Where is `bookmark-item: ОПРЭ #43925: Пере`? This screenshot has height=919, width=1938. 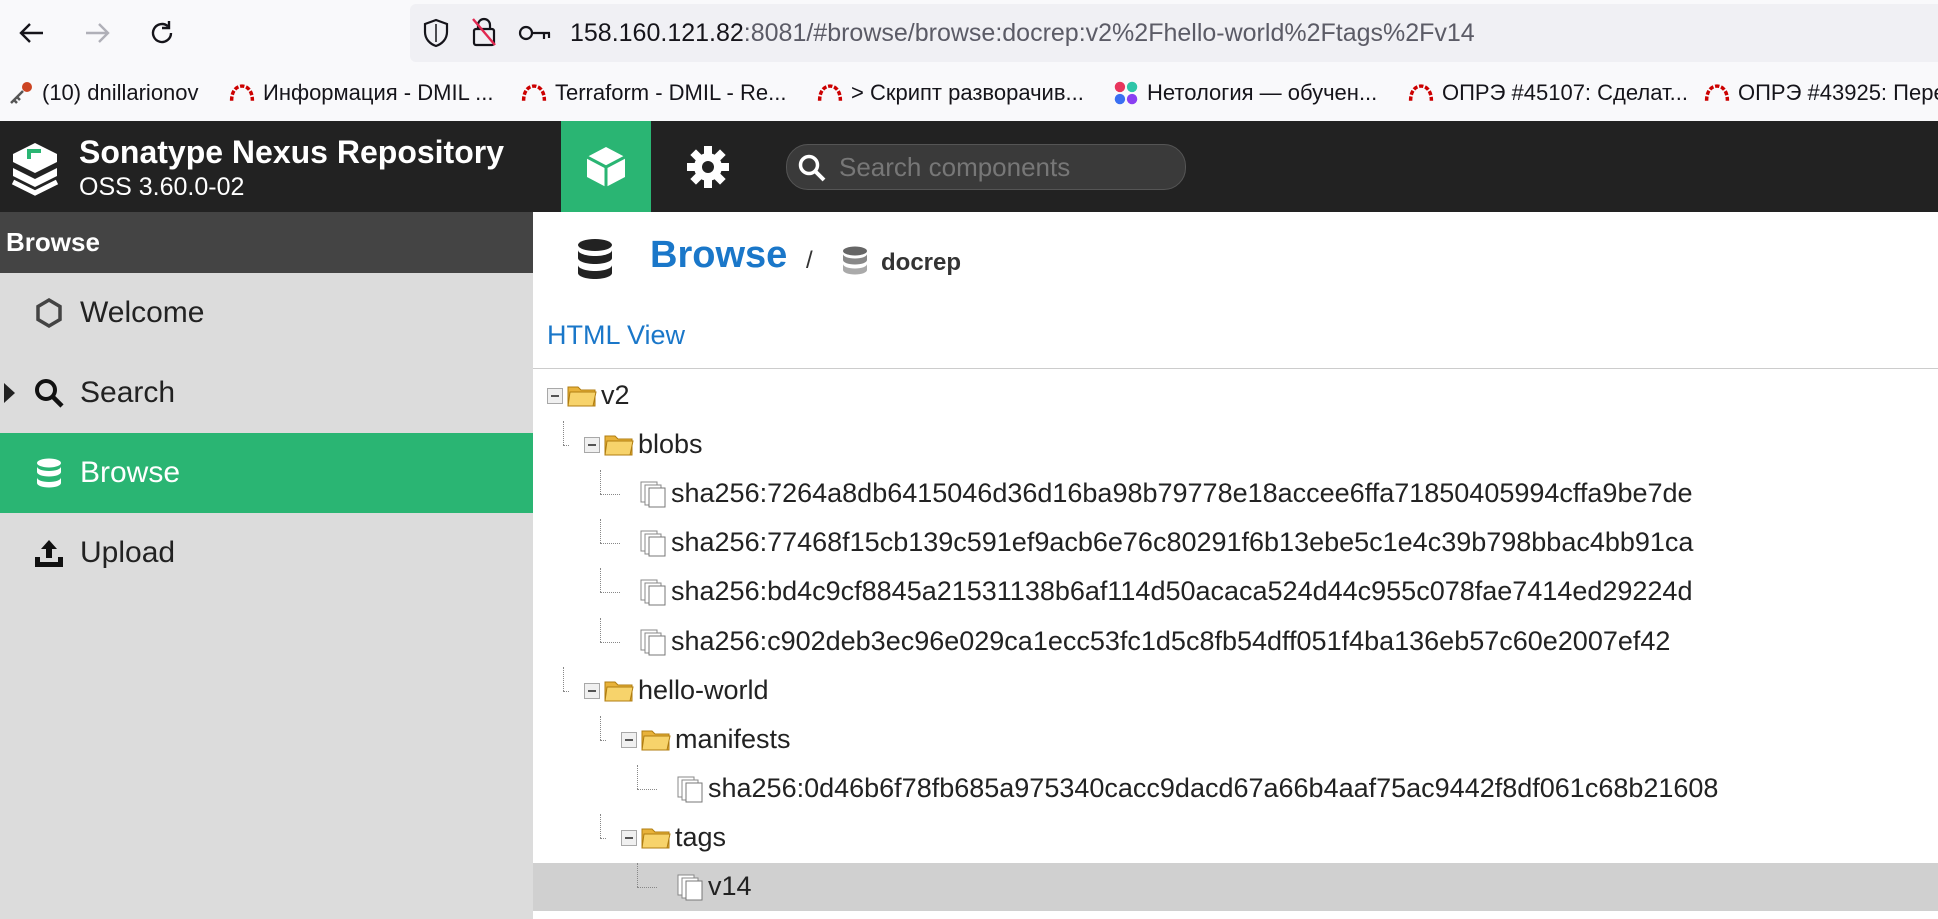
bookmark-item: ОПРЭ #43925: Пере is located at coordinates (1821, 93).